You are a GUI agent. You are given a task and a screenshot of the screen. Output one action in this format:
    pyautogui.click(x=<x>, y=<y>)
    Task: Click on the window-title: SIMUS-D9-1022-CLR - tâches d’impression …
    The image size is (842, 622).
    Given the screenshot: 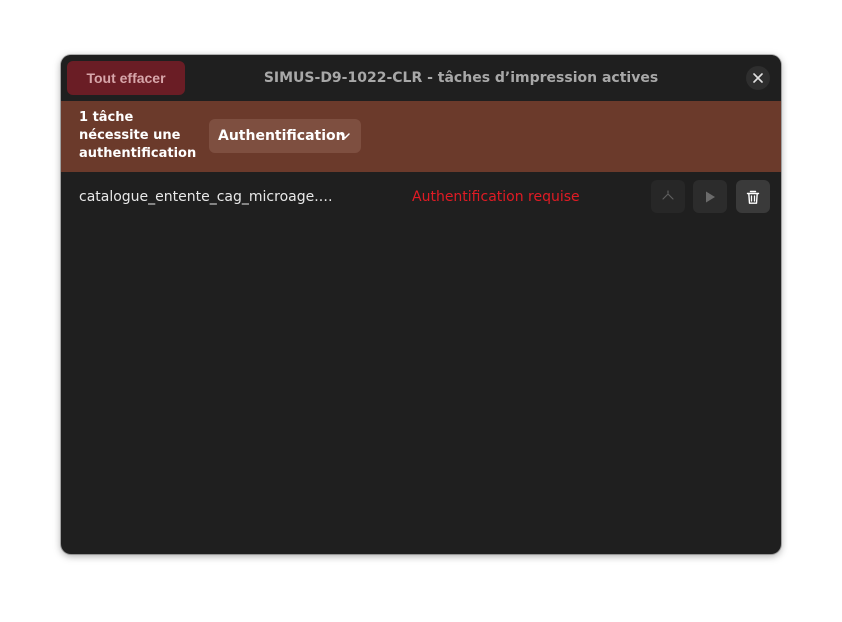 What is the action you would take?
    pyautogui.click(x=461, y=78)
    